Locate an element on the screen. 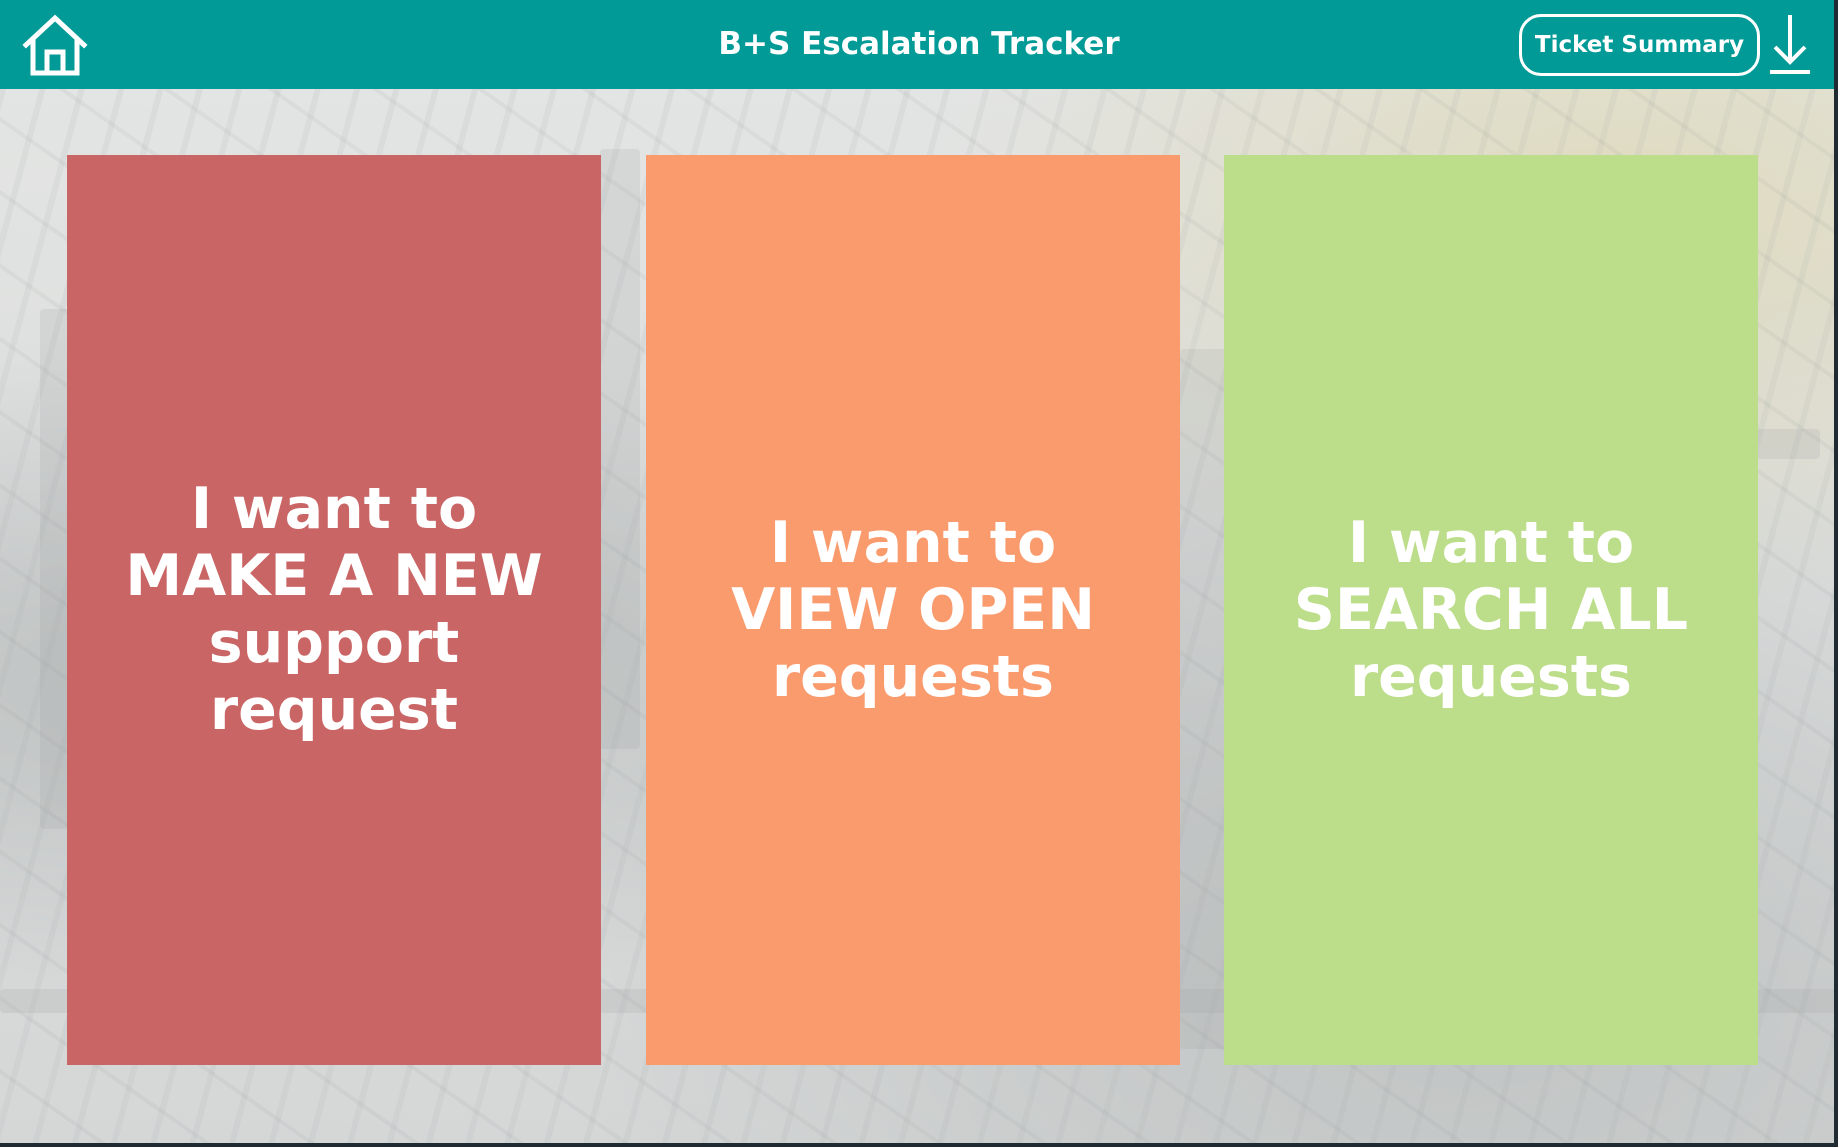  card-label: I want to MAKE A NEW support request is located at coordinates (333, 610).